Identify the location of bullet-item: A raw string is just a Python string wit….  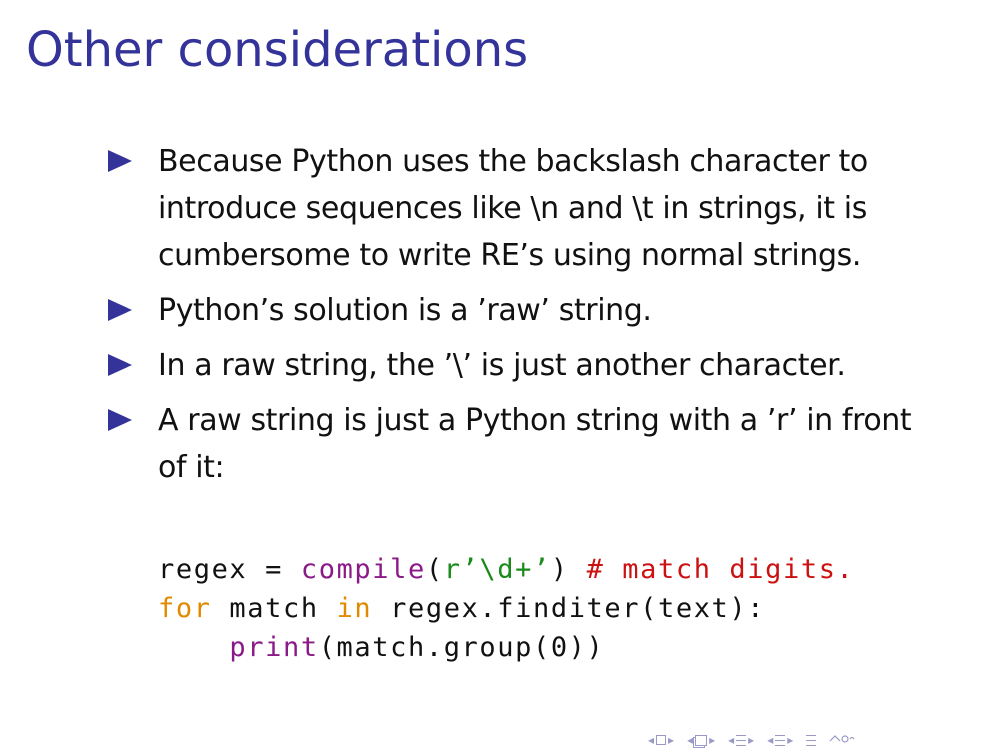
(521, 444).